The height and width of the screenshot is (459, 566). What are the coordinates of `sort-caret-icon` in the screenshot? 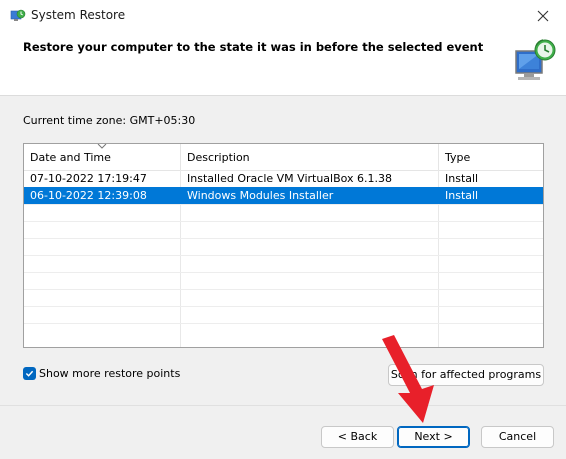 It's located at (102, 146).